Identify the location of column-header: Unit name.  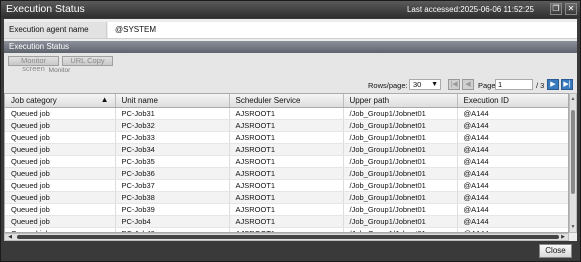
(172, 101).